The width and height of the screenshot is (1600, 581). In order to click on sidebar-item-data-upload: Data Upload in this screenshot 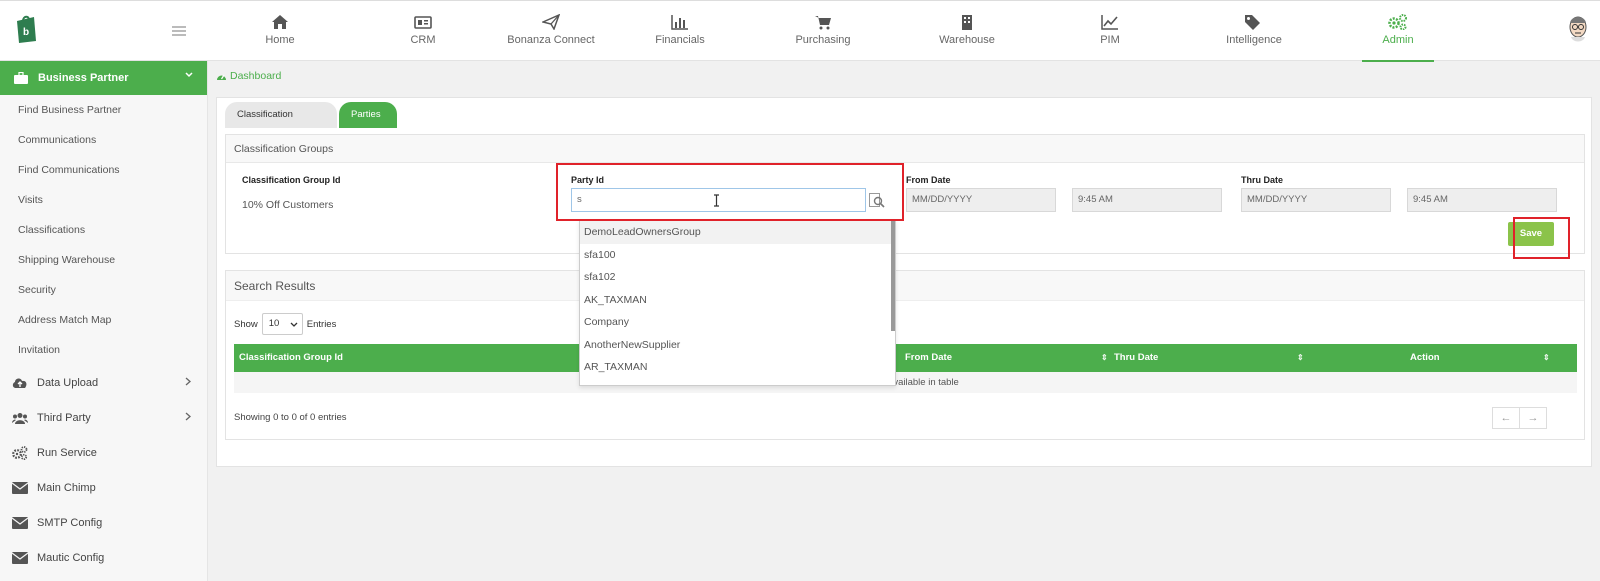, I will do `click(103, 382)`.